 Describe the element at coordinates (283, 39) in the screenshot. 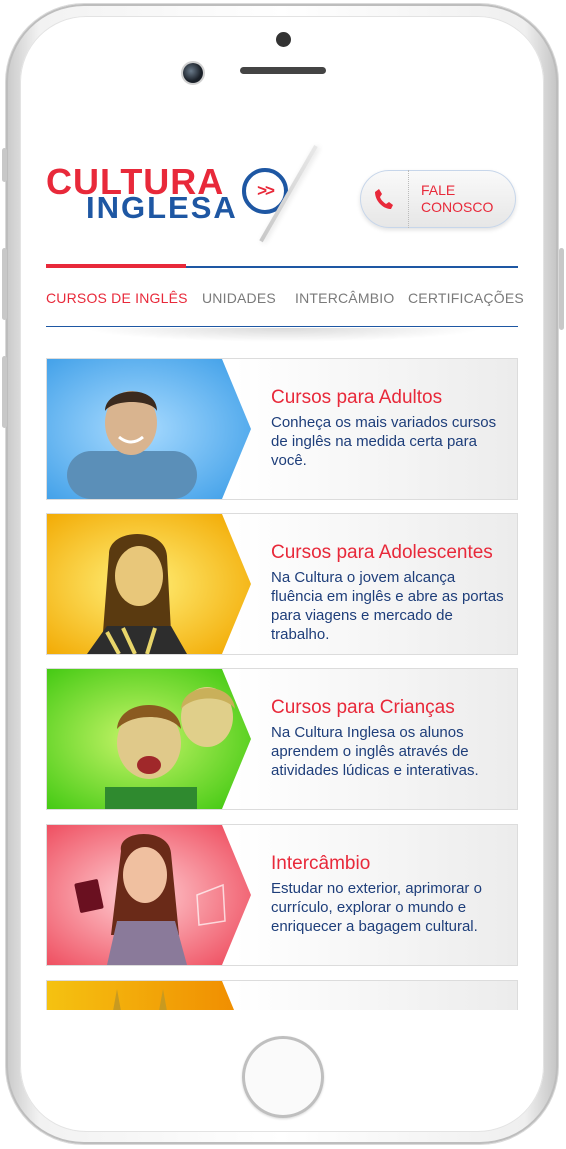

I see `sensor-dot` at that location.